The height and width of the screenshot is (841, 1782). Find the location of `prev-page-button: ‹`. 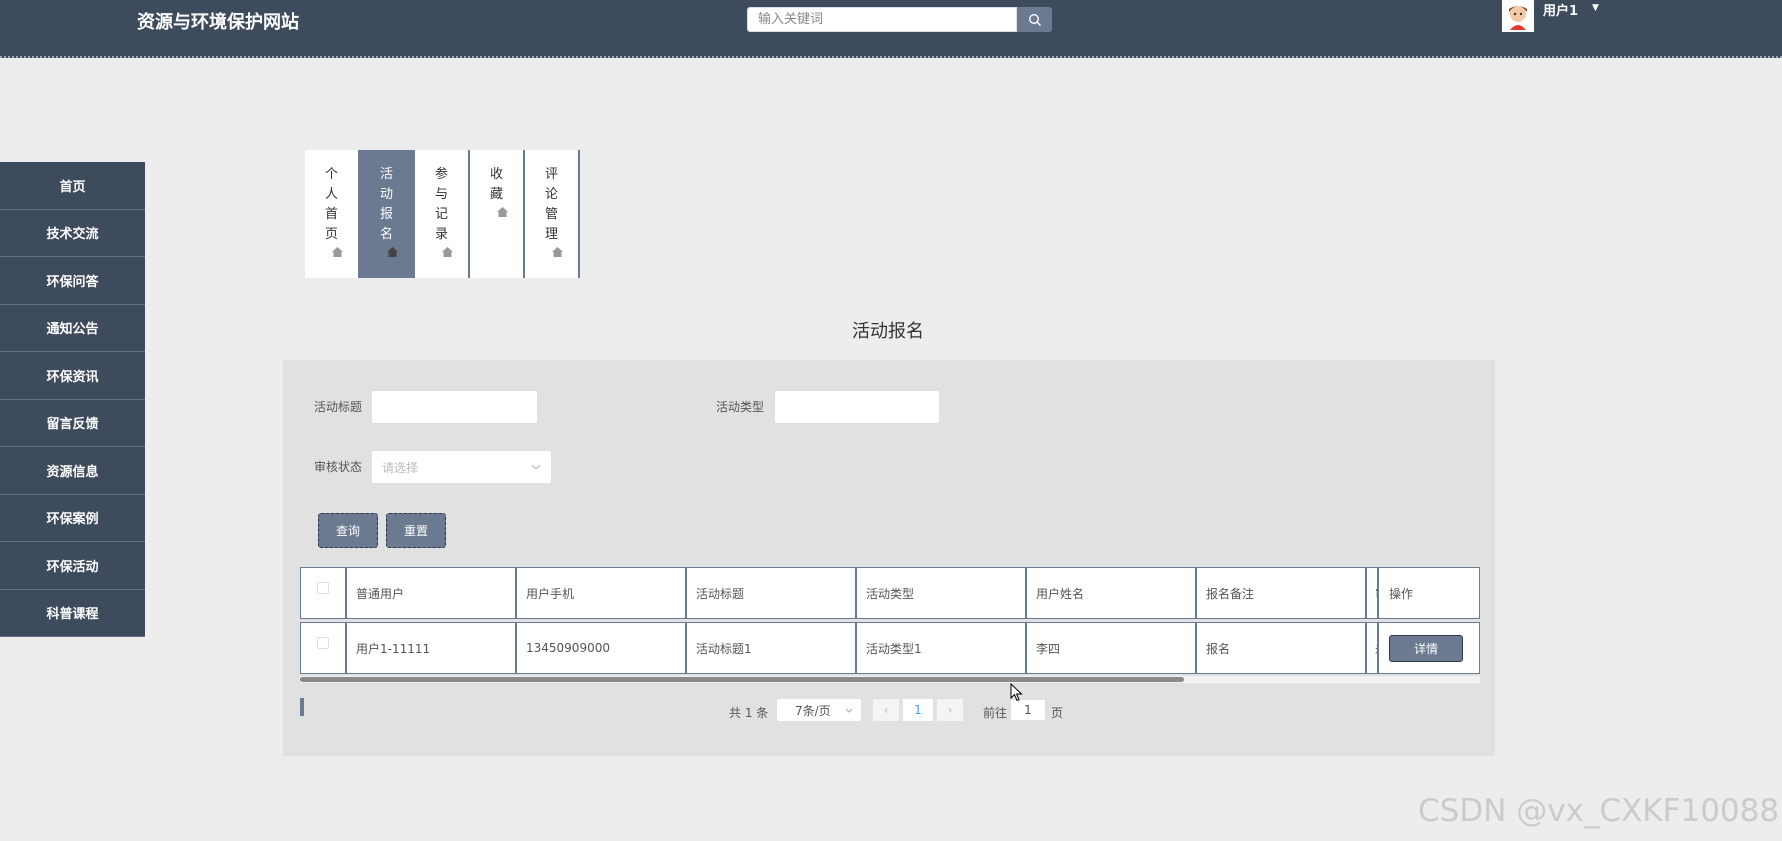

prev-page-button: ‹ is located at coordinates (886, 710).